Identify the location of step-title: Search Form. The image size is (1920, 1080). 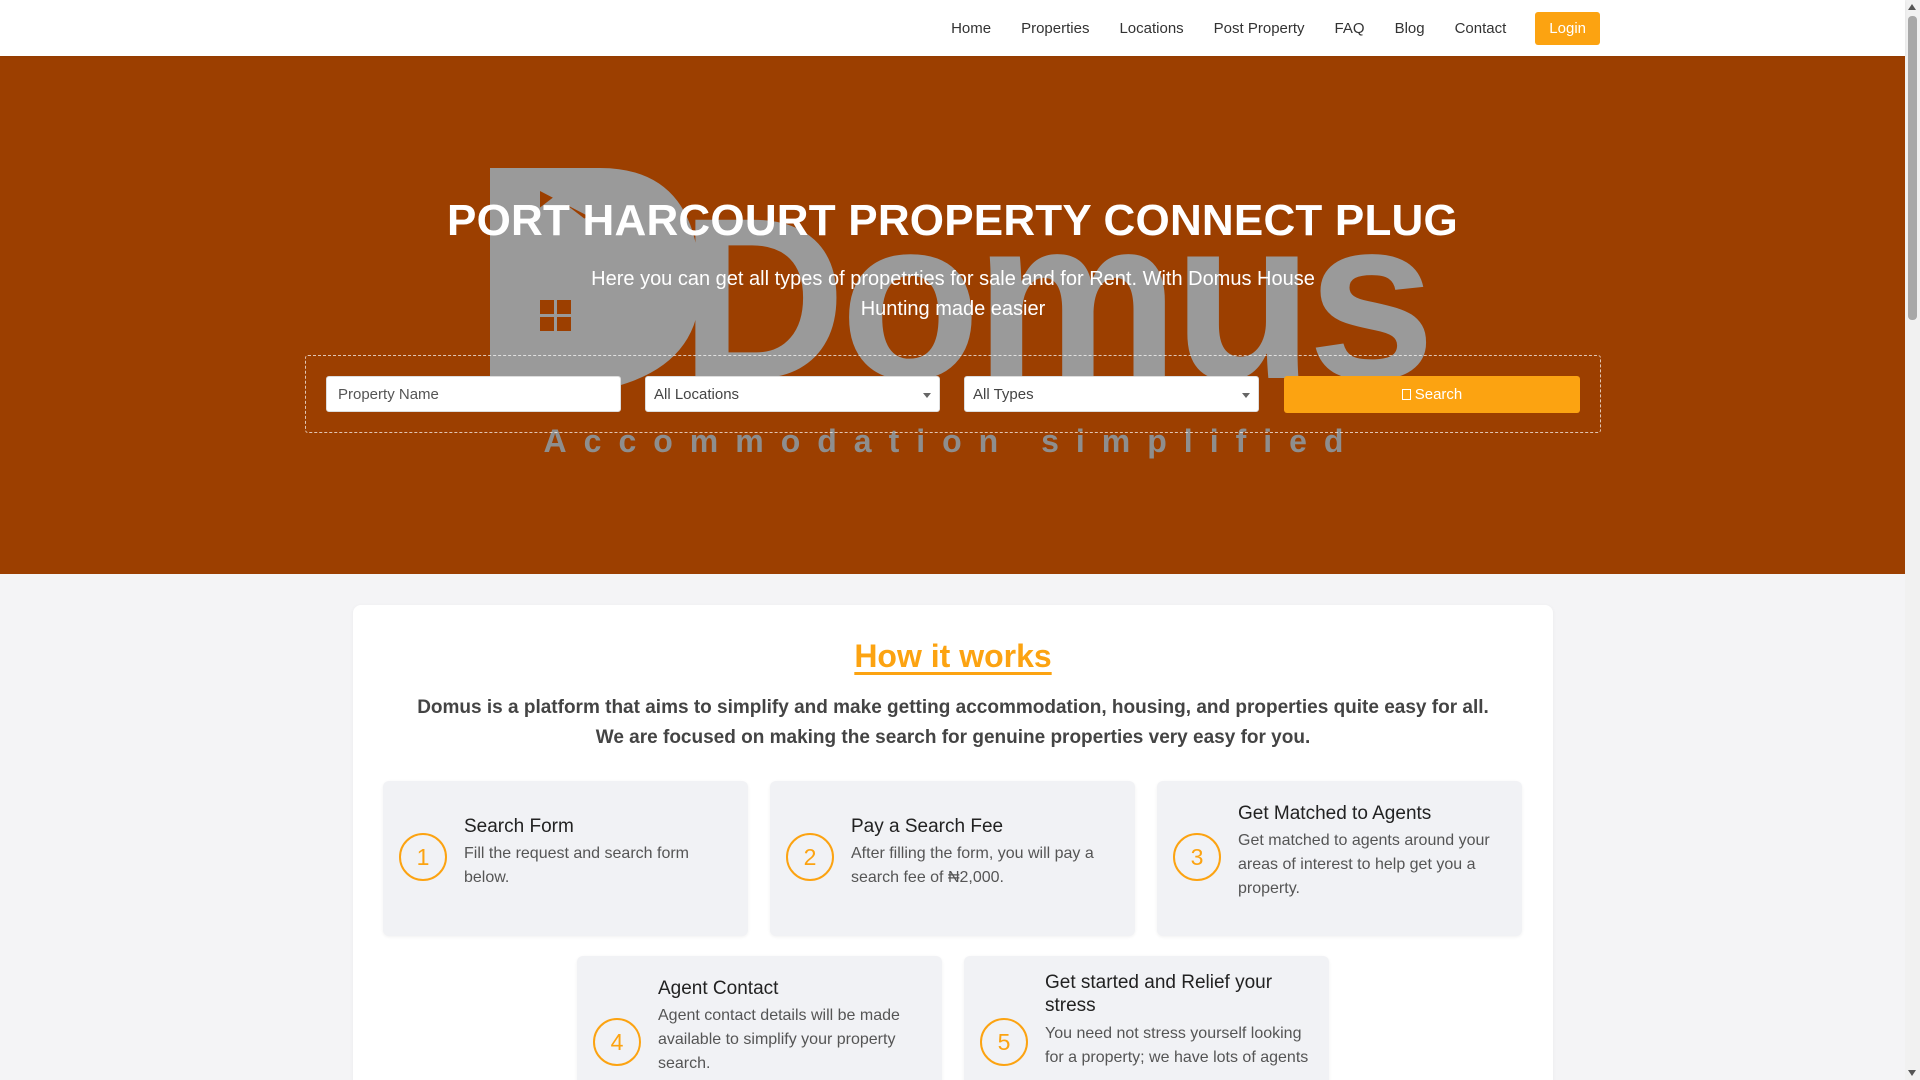
(519, 826).